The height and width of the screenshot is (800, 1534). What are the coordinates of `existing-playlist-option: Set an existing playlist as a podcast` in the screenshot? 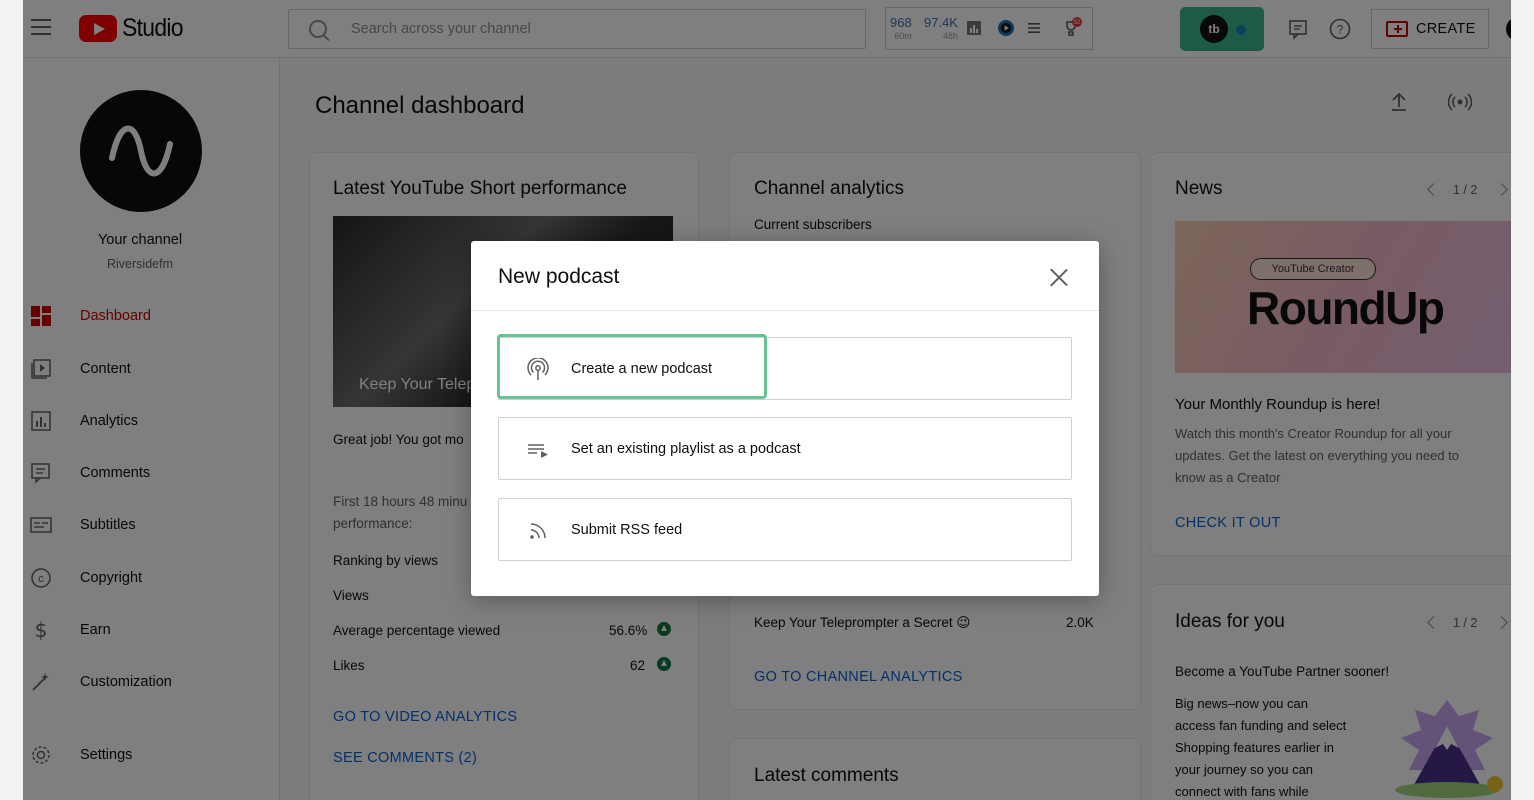 It's located at (785, 448).